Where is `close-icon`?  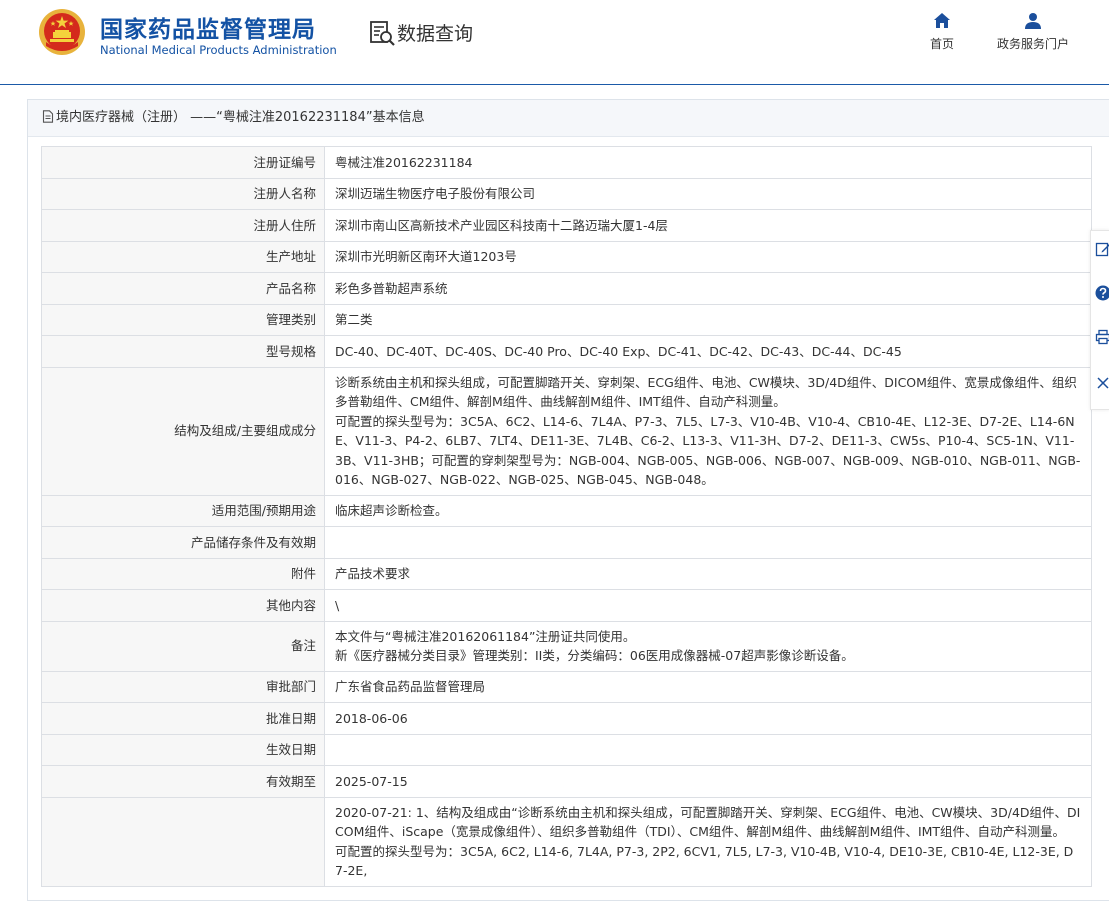 close-icon is located at coordinates (1102, 383).